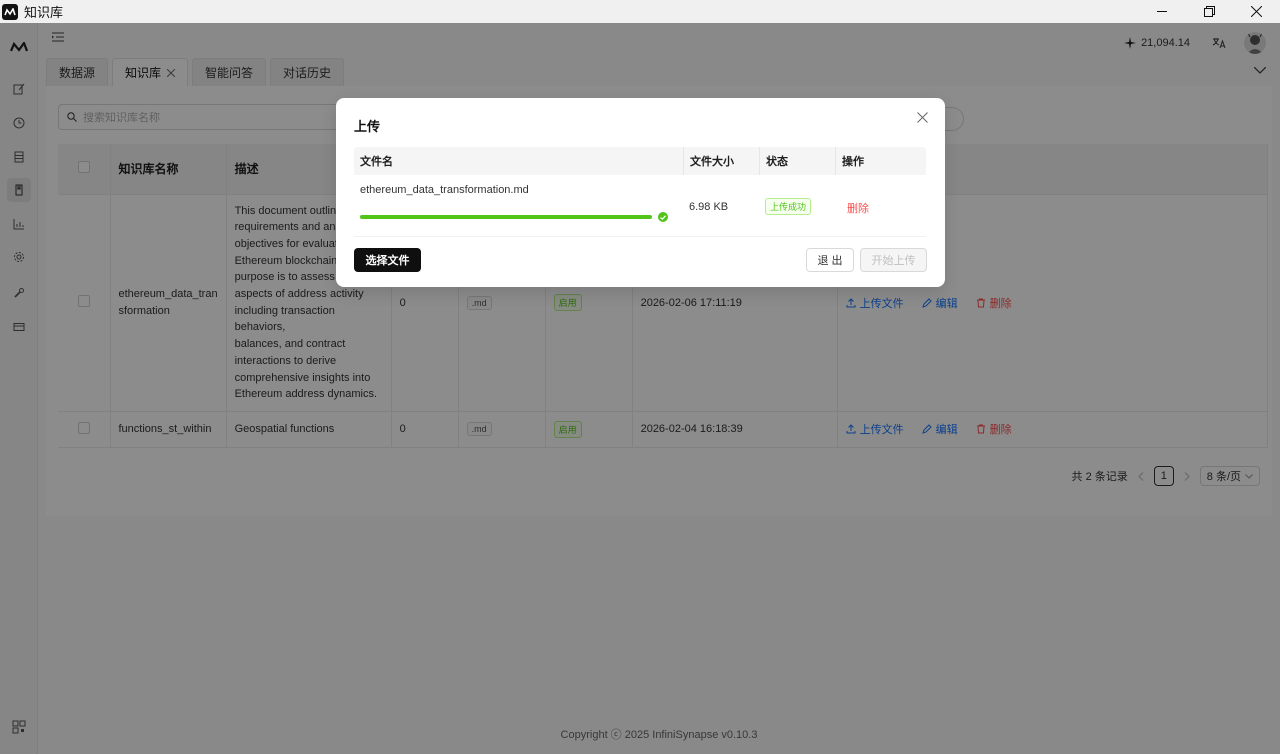  I want to click on minimize-icon, so click(1162, 11).